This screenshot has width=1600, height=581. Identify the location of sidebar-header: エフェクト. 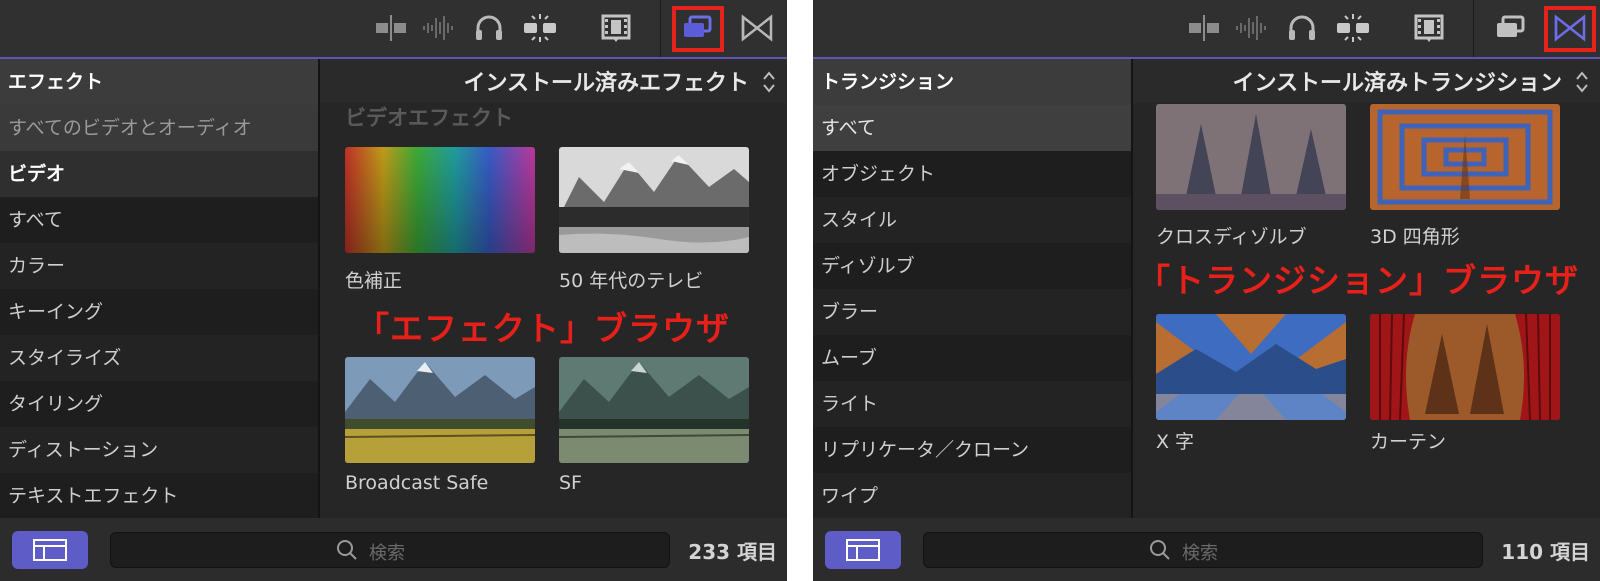
(159, 82).